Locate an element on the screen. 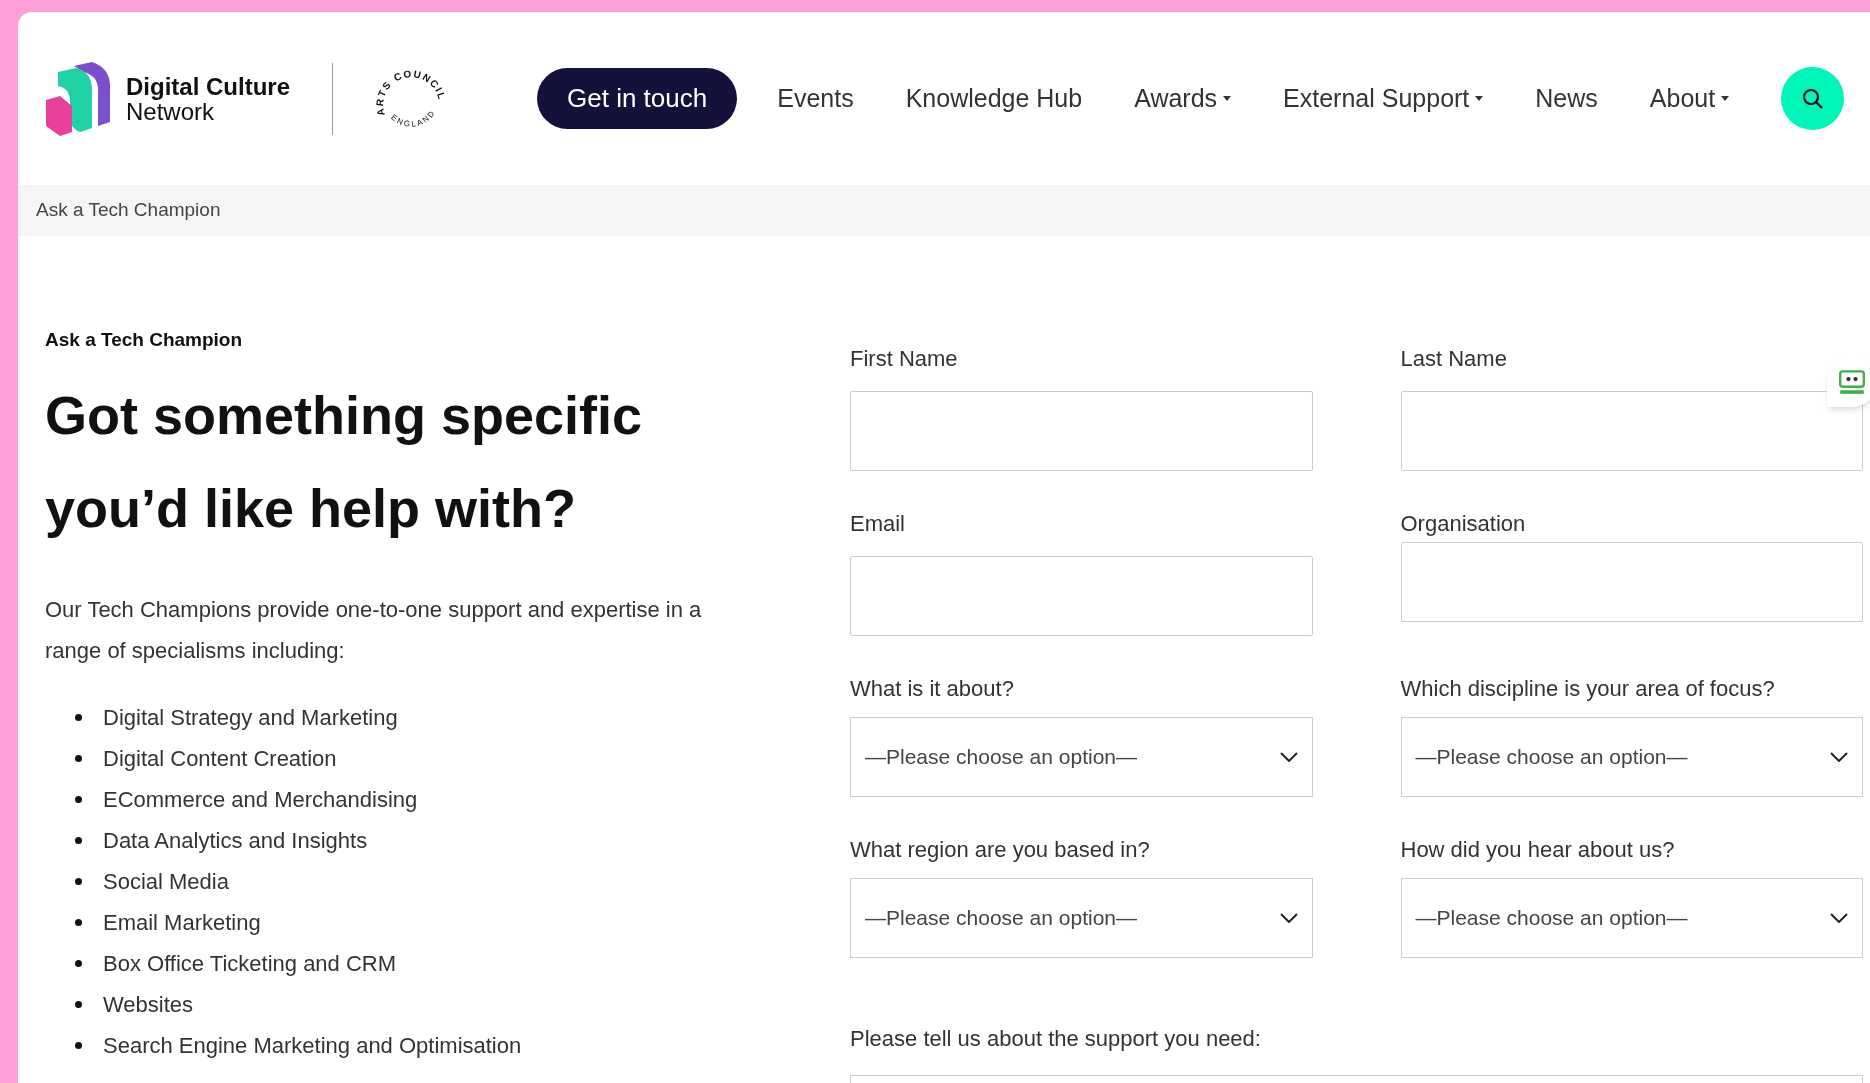 Image resolution: width=1870 pixels, height=1083 pixels. field-label: Email is located at coordinates (878, 524).